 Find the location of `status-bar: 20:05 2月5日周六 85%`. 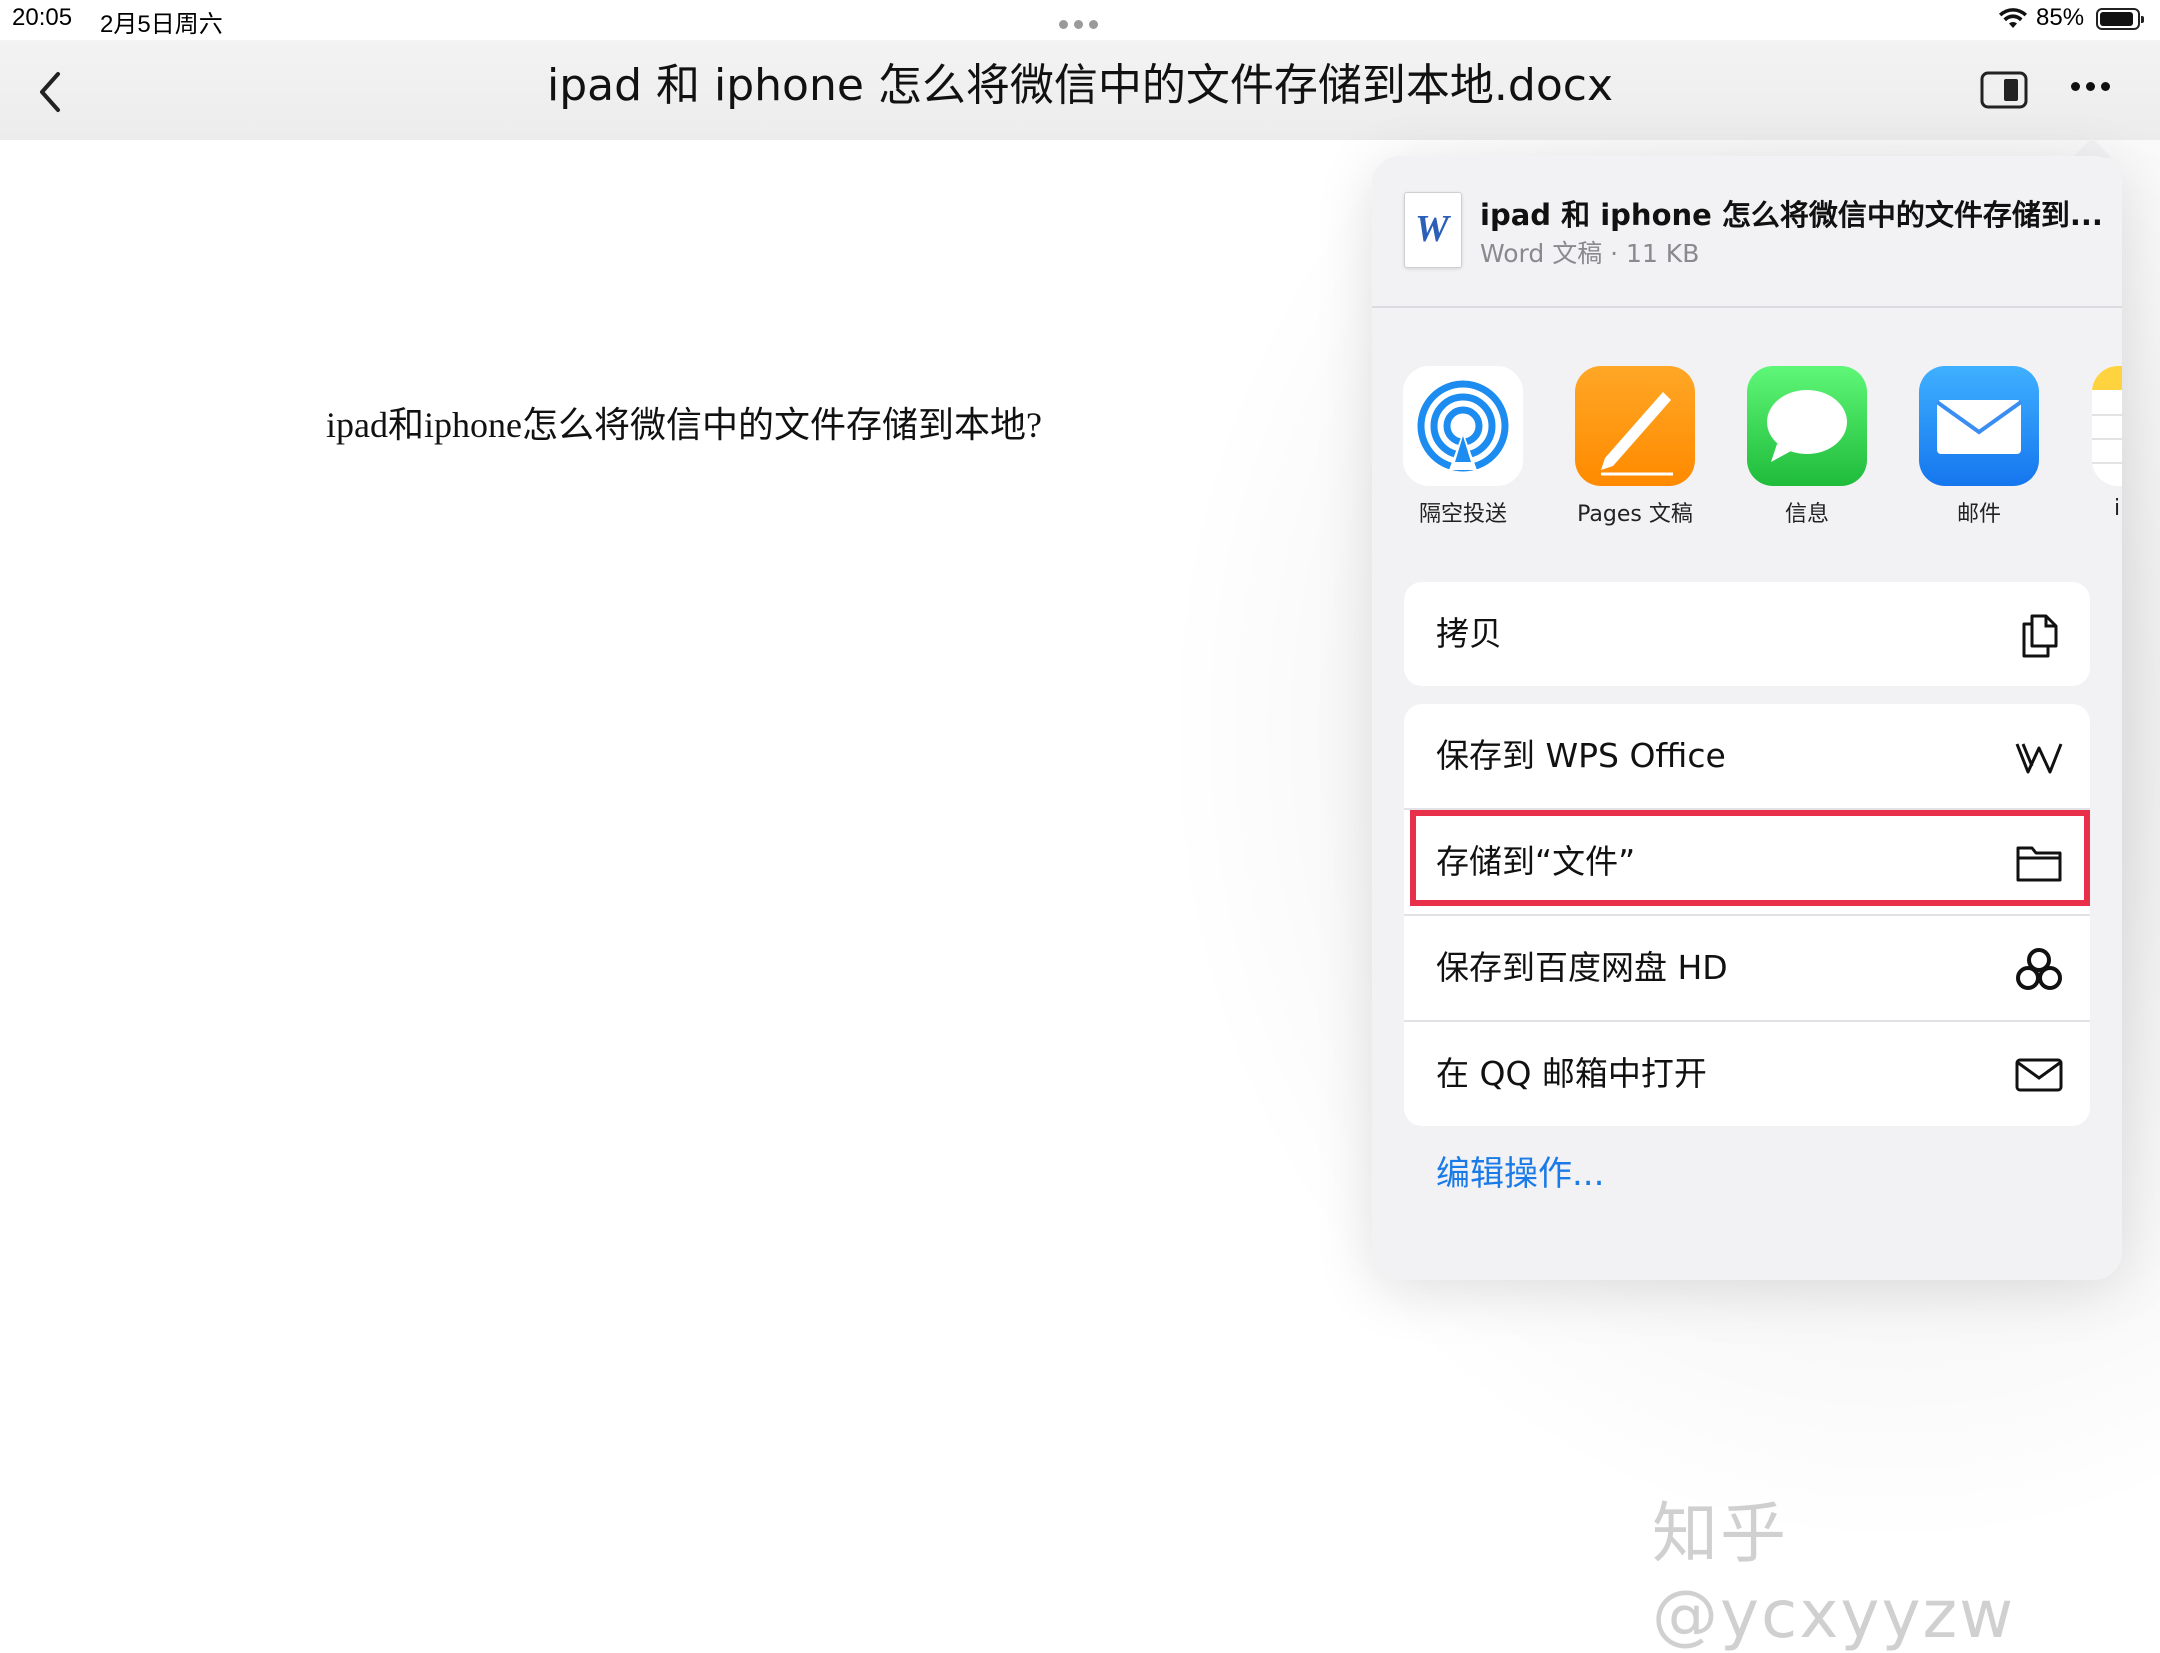

status-bar: 20:05 2月5日周六 85% is located at coordinates (1080, 20).